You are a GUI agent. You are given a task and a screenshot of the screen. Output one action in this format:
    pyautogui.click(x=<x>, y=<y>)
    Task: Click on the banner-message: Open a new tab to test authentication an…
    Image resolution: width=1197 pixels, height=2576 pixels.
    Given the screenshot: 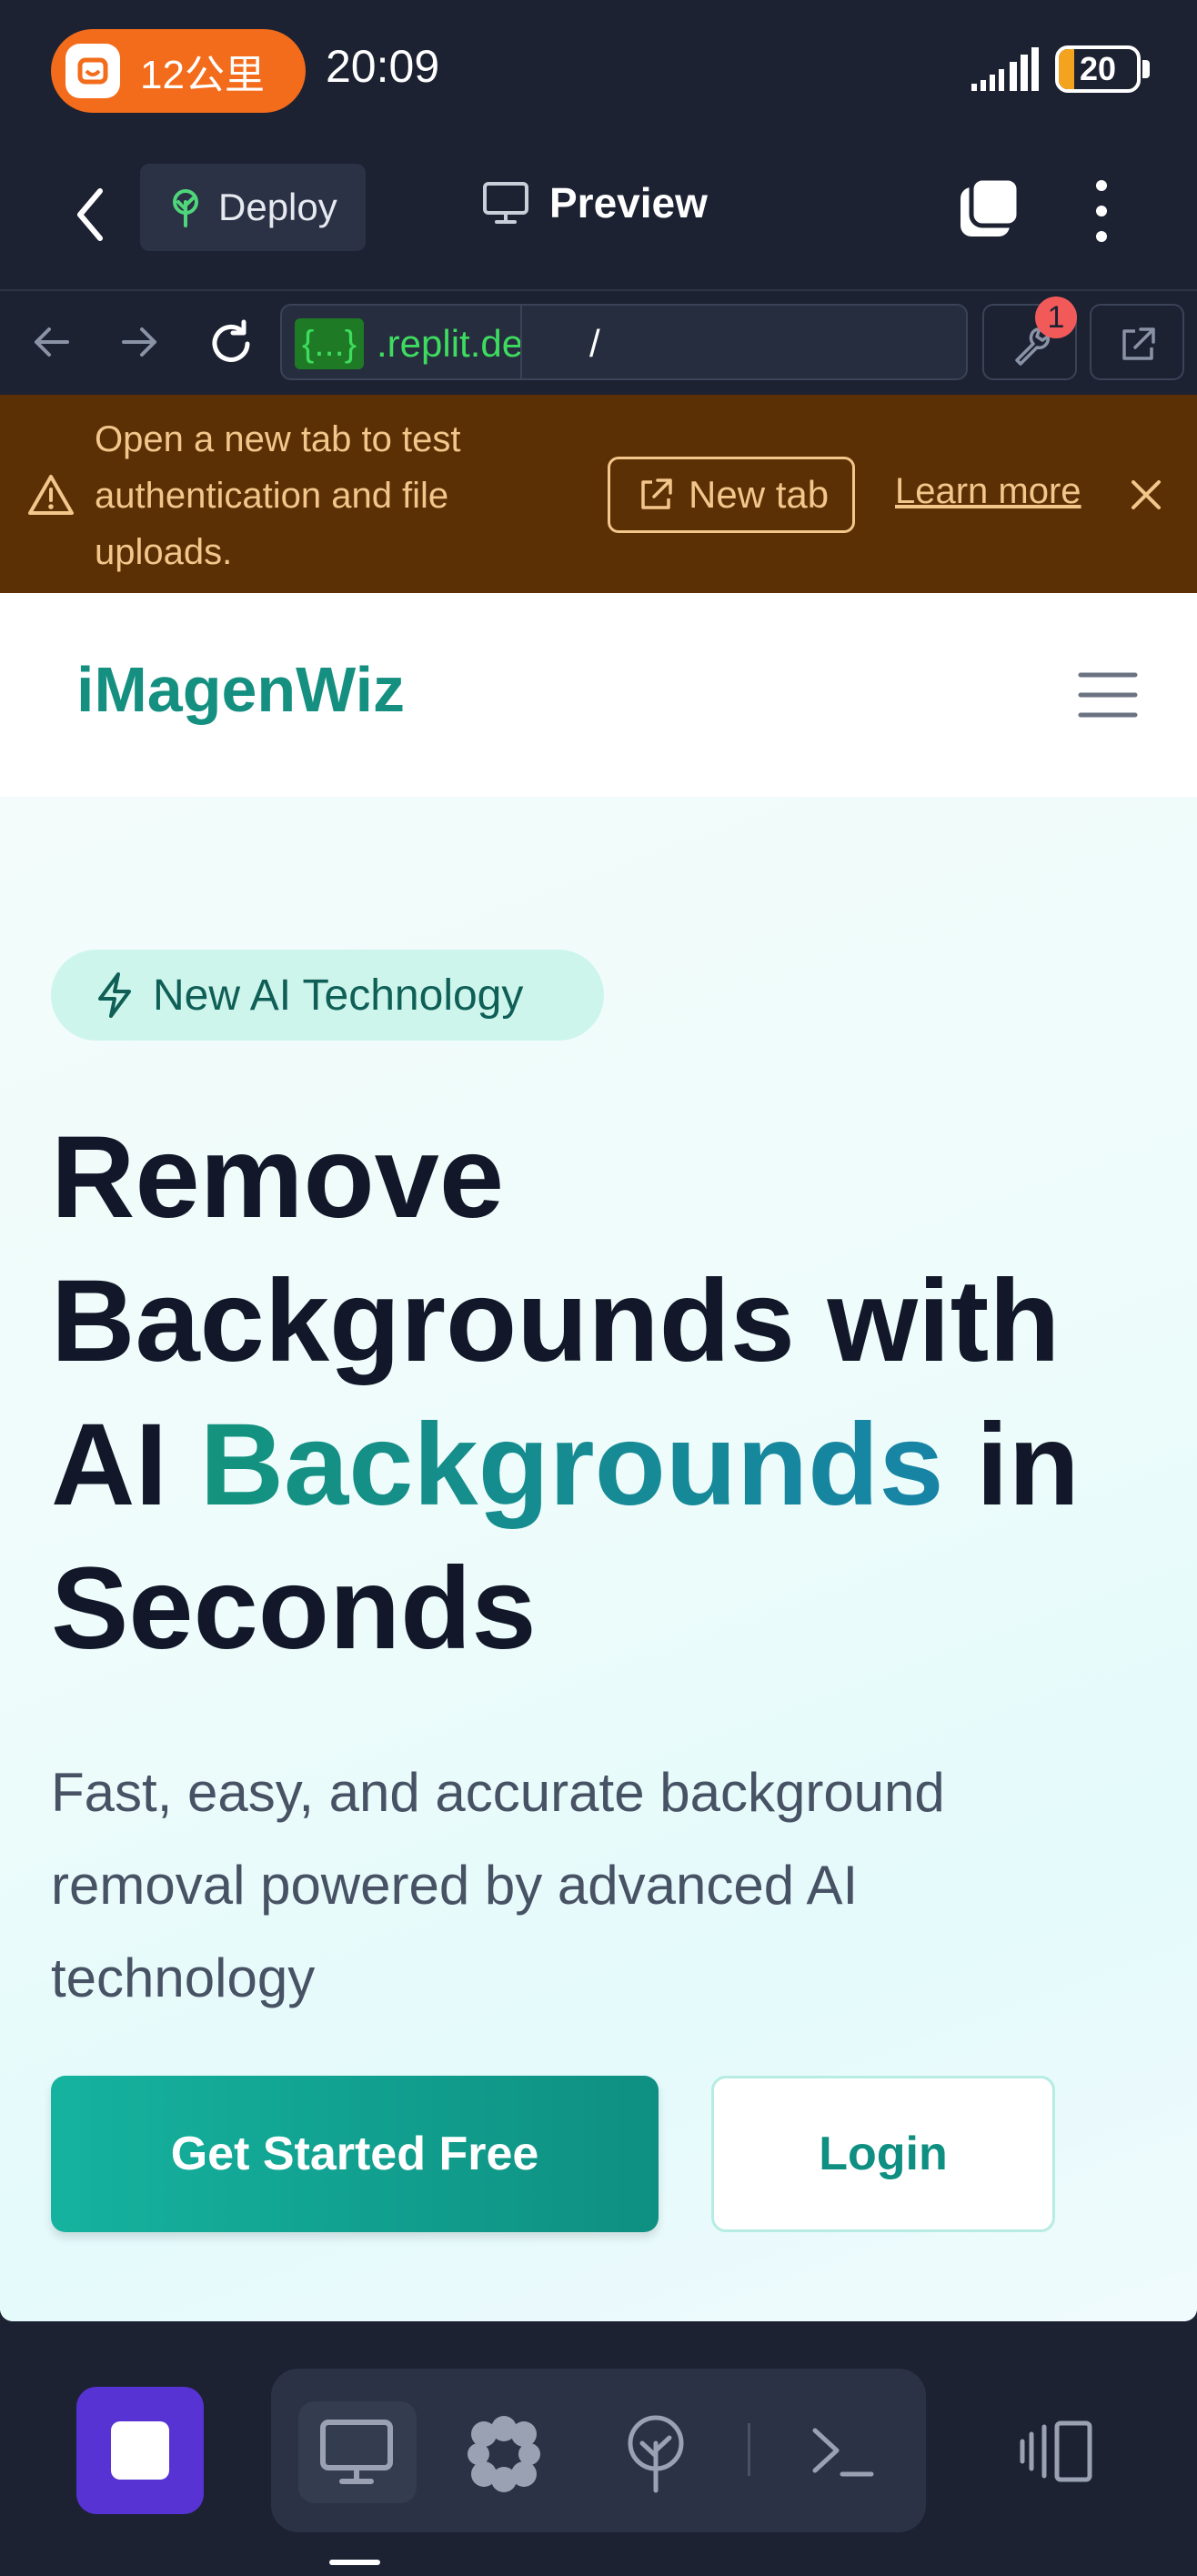 What is the action you would take?
    pyautogui.click(x=278, y=495)
    